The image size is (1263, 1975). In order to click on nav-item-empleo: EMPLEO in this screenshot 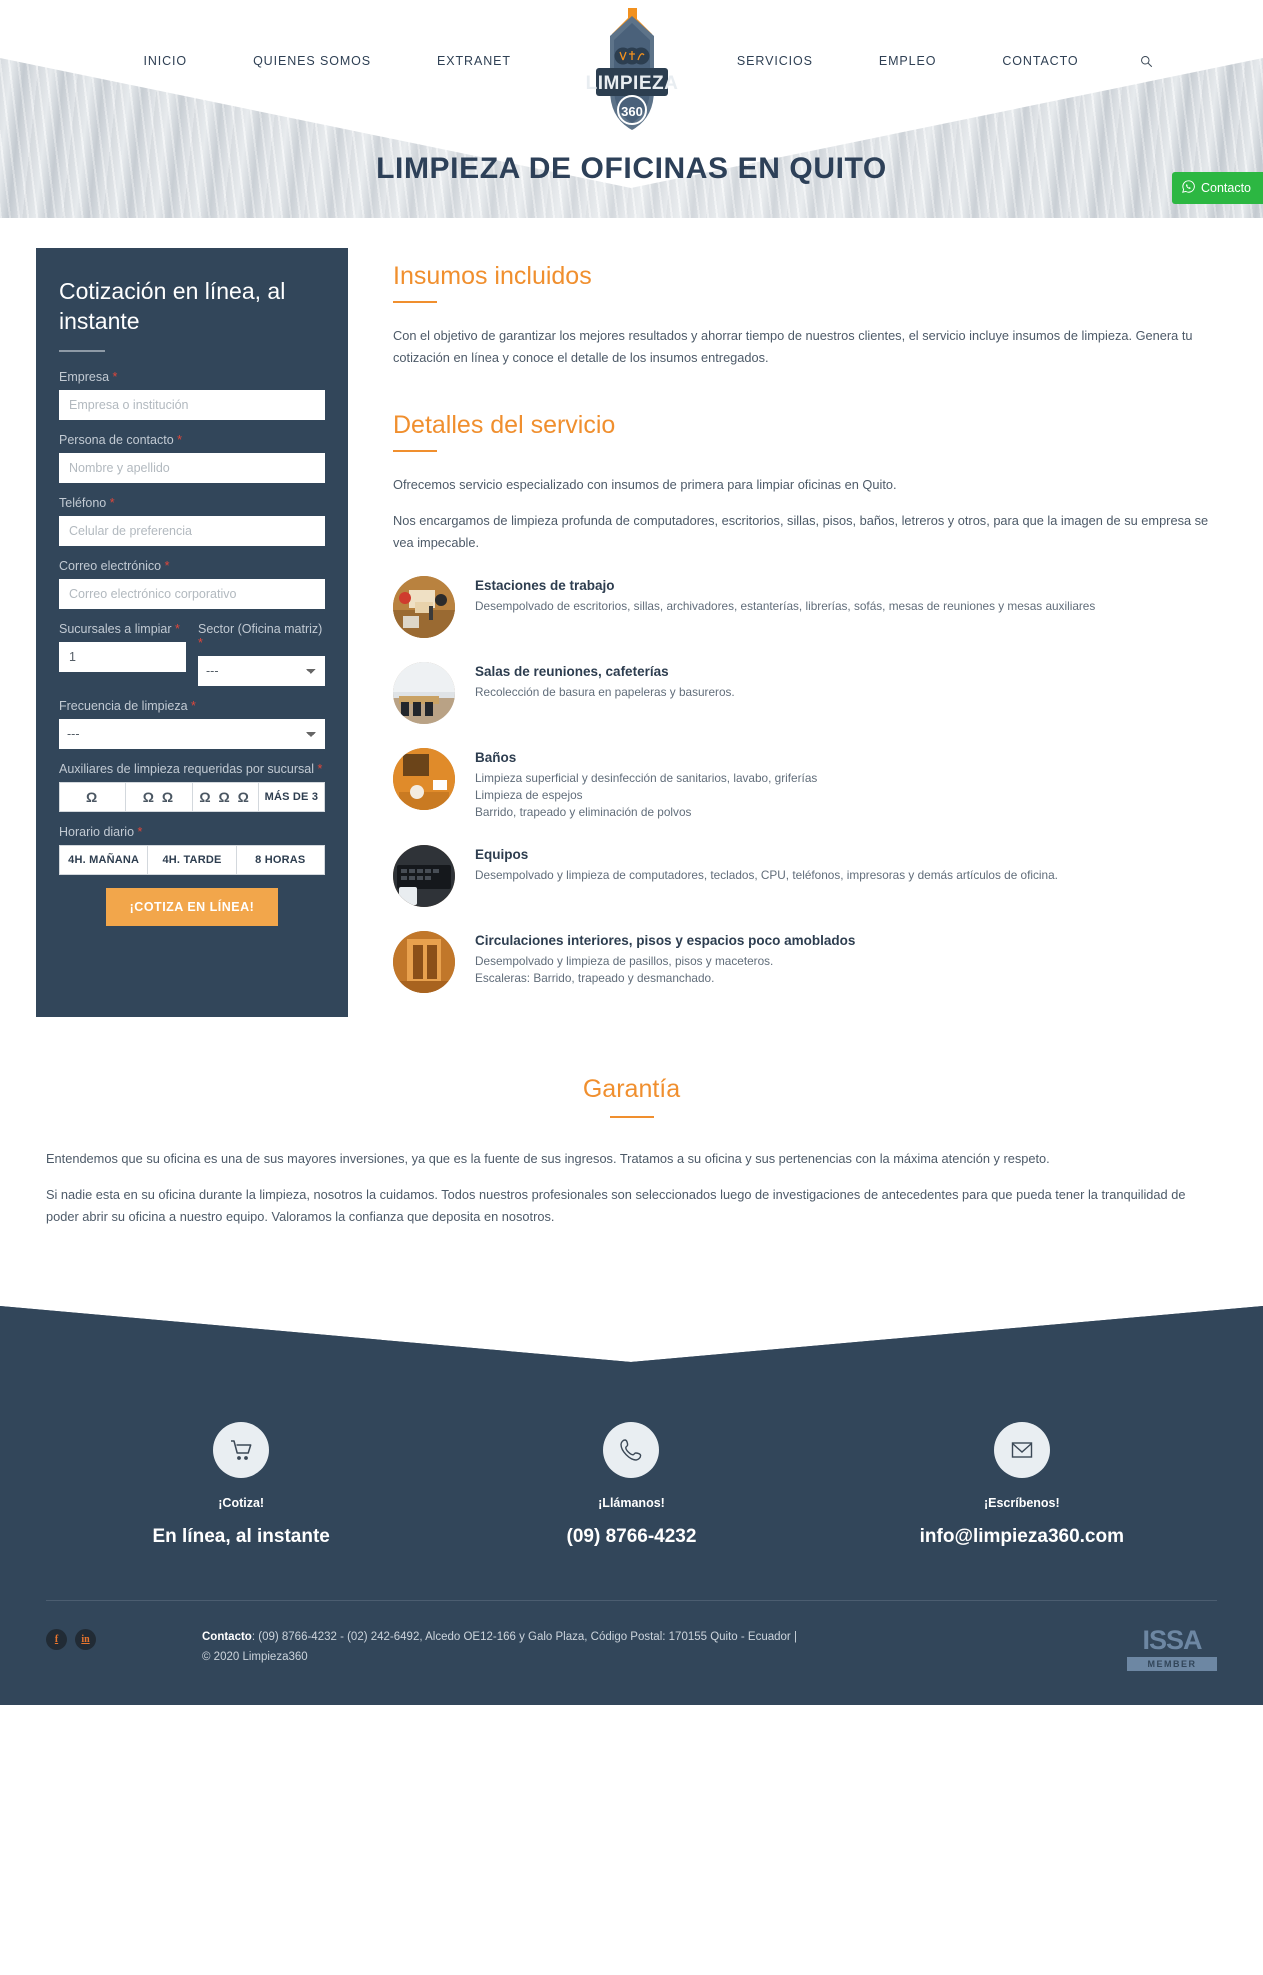, I will do `click(908, 61)`.